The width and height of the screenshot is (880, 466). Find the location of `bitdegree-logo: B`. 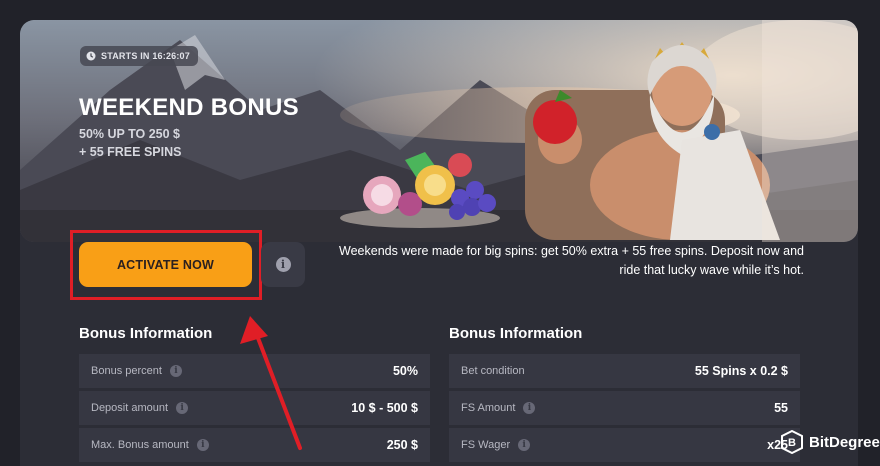

bitdegree-logo: B is located at coordinates (792, 442).